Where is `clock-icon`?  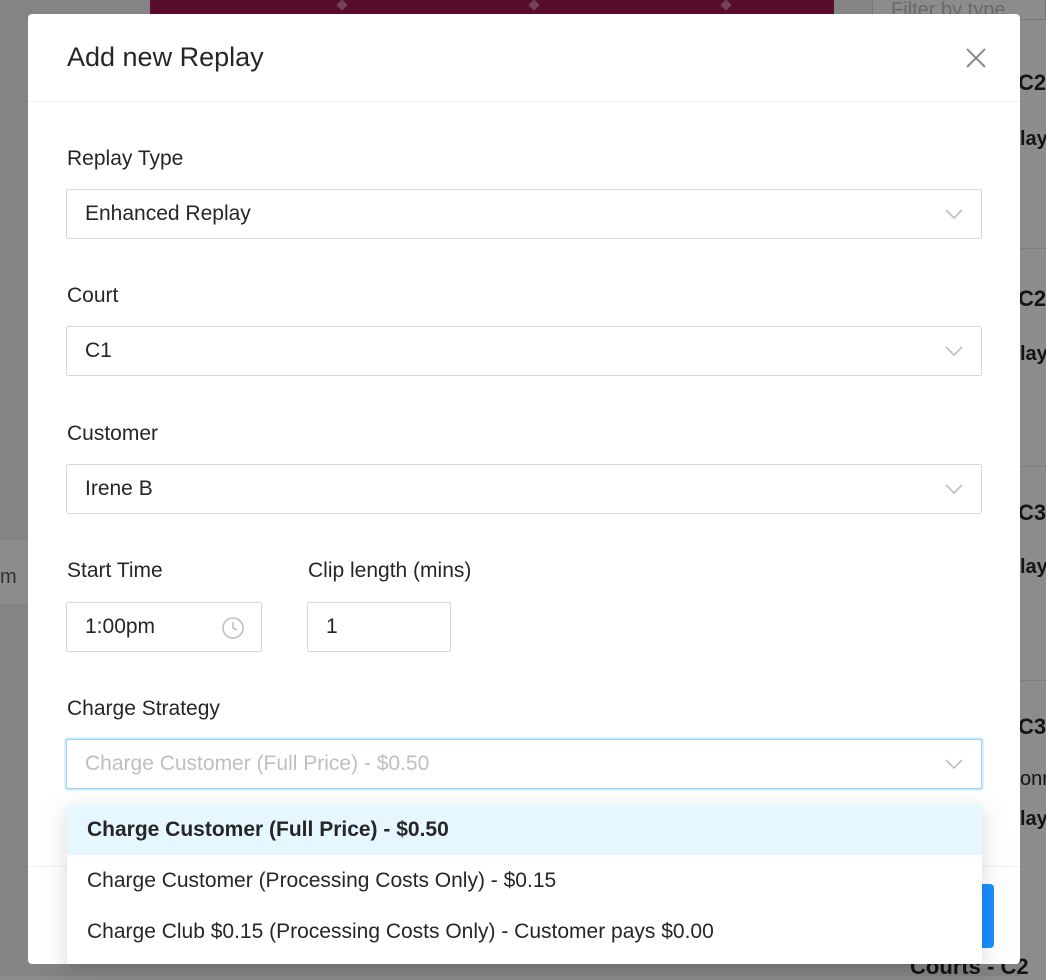
clock-icon is located at coordinates (233, 628).